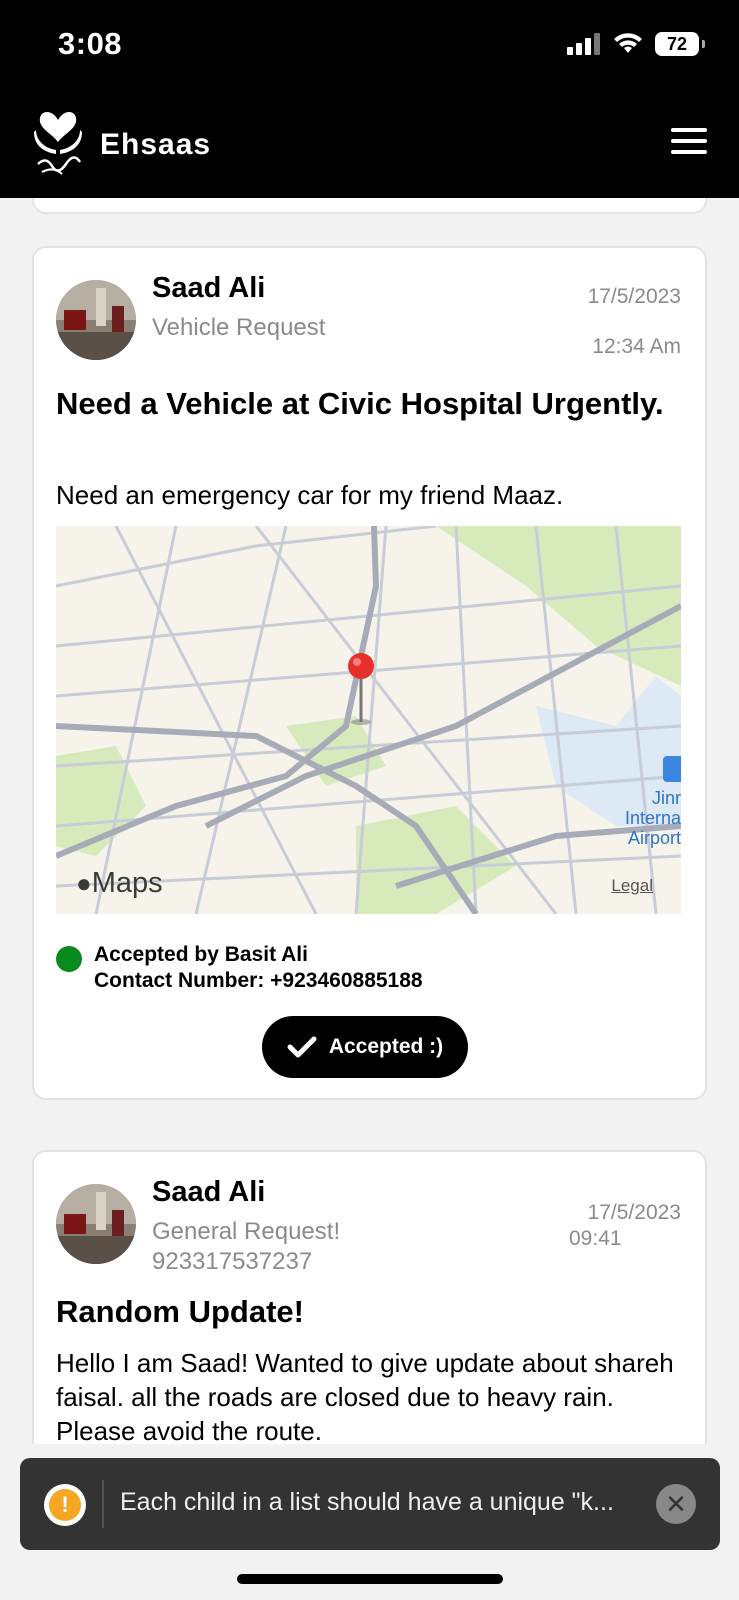 The image size is (739, 1600). I want to click on toast-divider, so click(103, 1504).